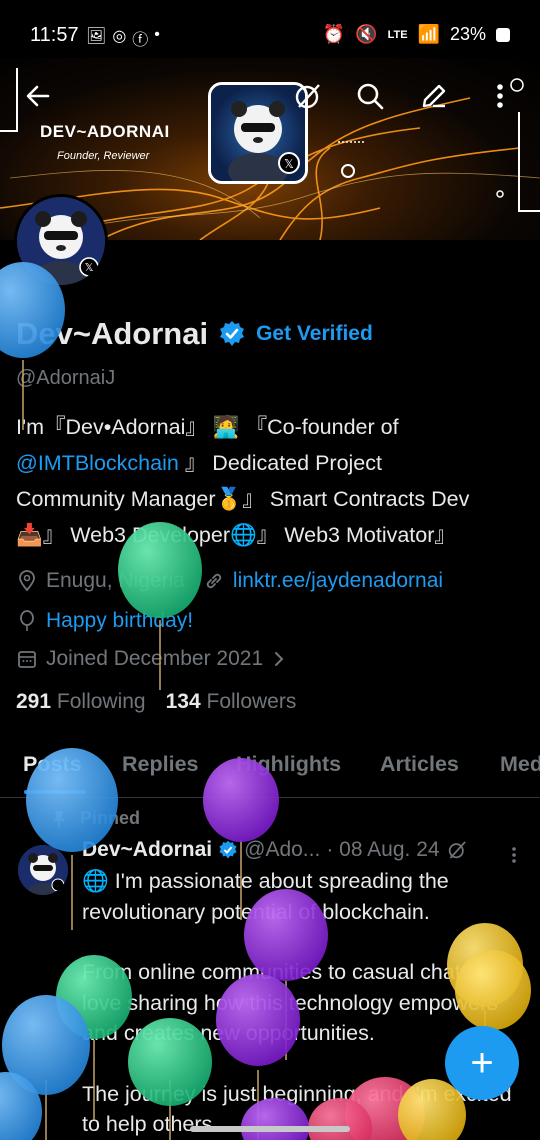 The image size is (540, 1140). Describe the element at coordinates (428, 34) in the screenshot. I see `signal-icon: 📶` at that location.